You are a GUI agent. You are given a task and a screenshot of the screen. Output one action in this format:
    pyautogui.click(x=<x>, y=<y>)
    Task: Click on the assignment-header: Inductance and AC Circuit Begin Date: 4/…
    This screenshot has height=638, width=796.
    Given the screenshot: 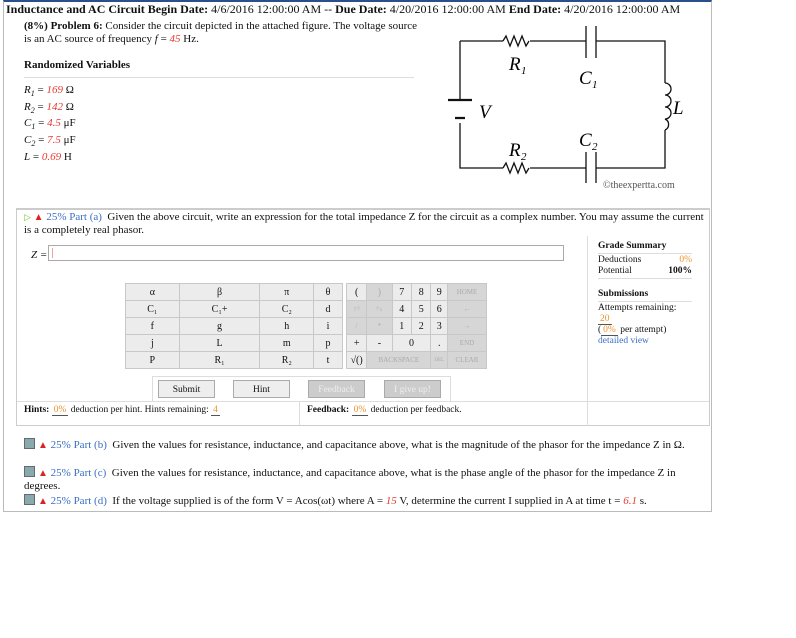 What is the action you would take?
    pyautogui.click(x=343, y=9)
    